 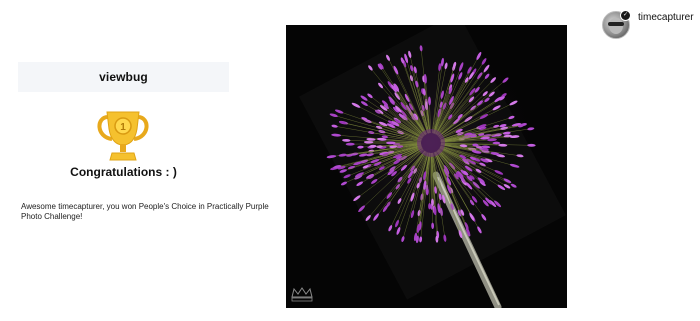 I want to click on user-profile: timecapturer, so click(x=648, y=25).